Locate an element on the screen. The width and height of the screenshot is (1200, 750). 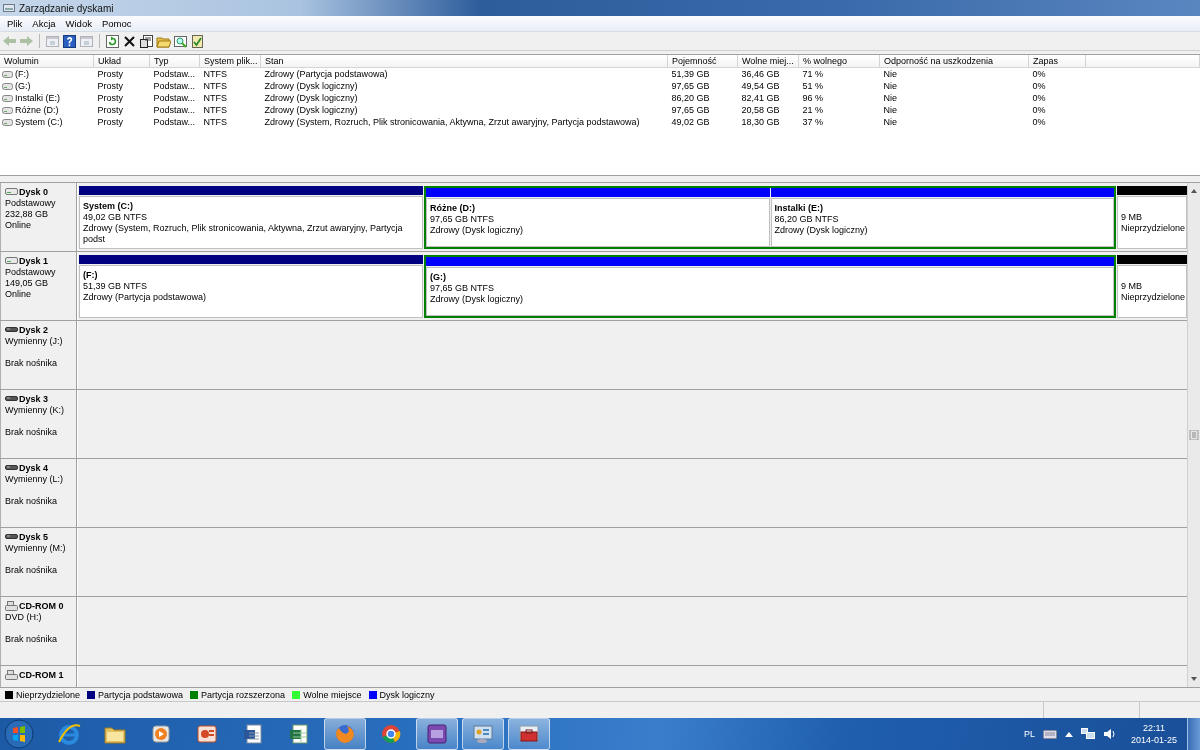
table-cell: 51,39 GB is located at coordinates (702, 73).